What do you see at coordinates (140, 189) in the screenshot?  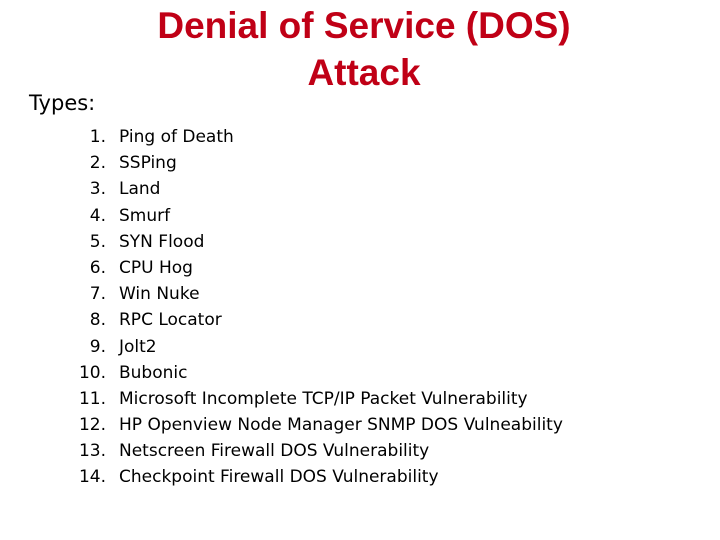 I see `list-item-label: Land` at bounding box center [140, 189].